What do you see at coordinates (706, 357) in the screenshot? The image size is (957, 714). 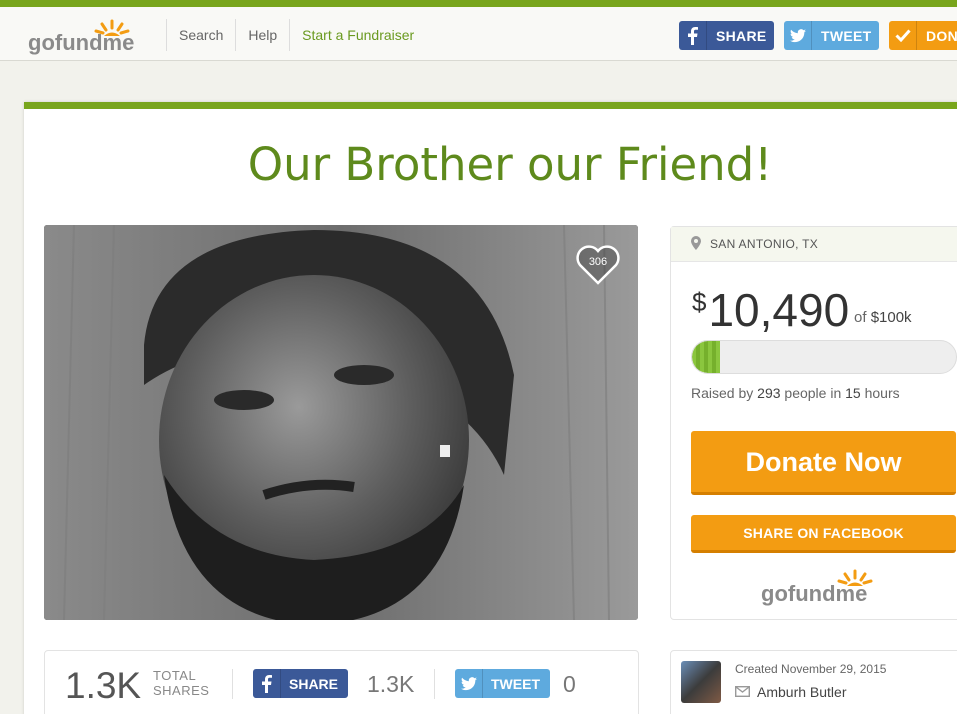 I see `progress-bar-fill` at bounding box center [706, 357].